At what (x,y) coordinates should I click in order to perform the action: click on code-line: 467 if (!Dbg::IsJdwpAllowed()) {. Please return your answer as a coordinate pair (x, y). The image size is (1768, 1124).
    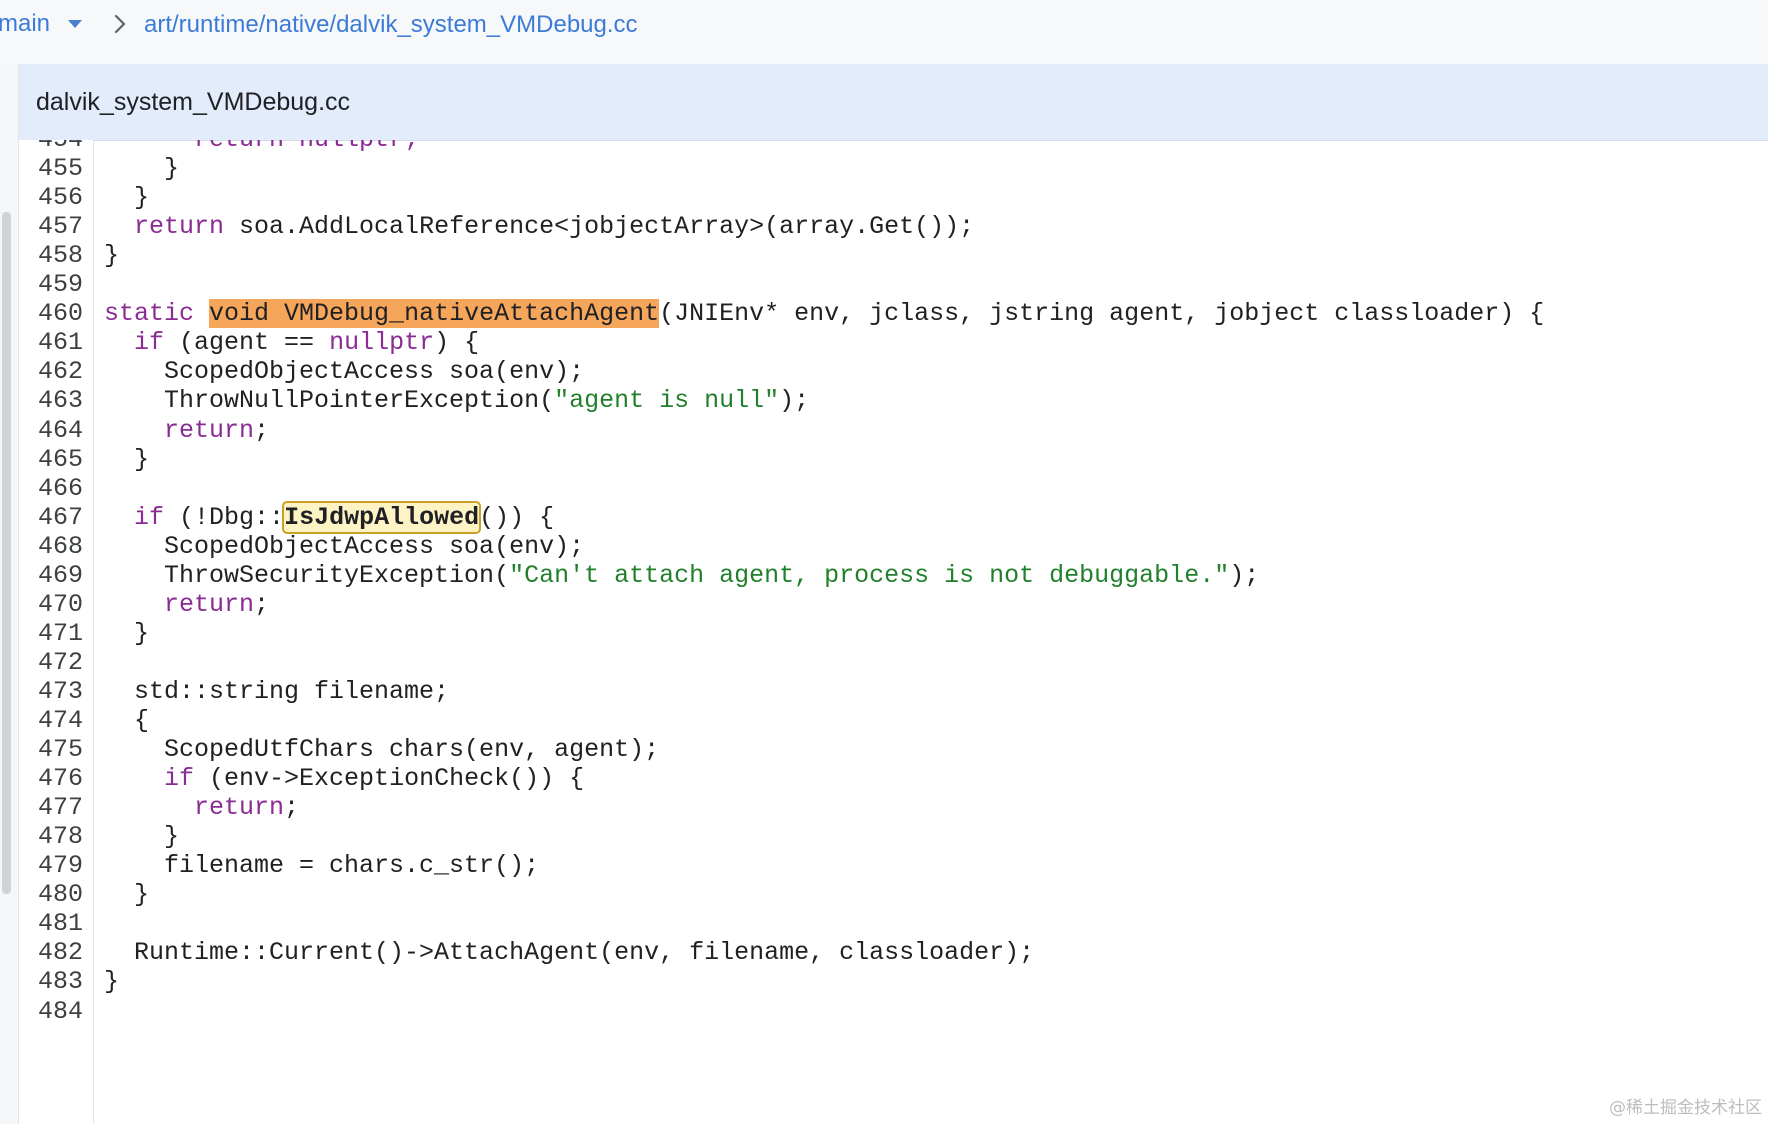
    Looking at the image, I should click on (893, 517).